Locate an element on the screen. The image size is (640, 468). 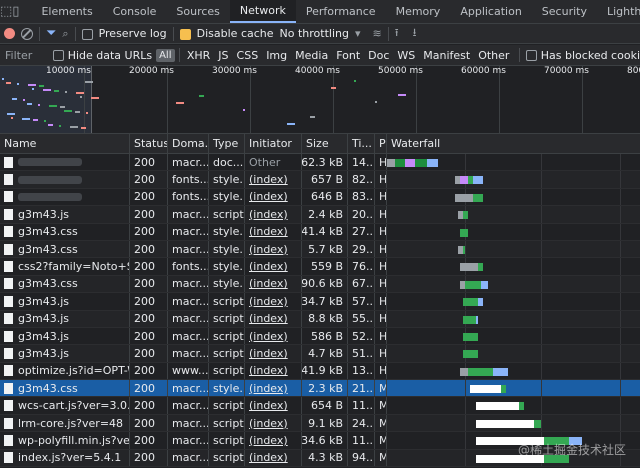
type-filter-img: Img is located at coordinates (276, 55).